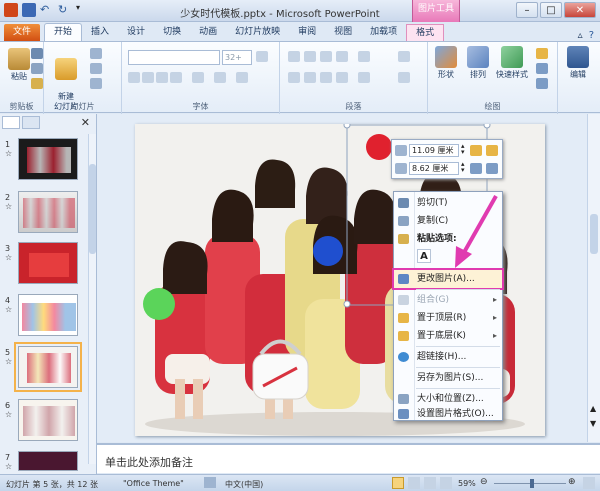 The width and height of the screenshot is (600, 491). What do you see at coordinates (414, 483) in the screenshot?
I see `slide-sorter-icon` at bounding box center [414, 483].